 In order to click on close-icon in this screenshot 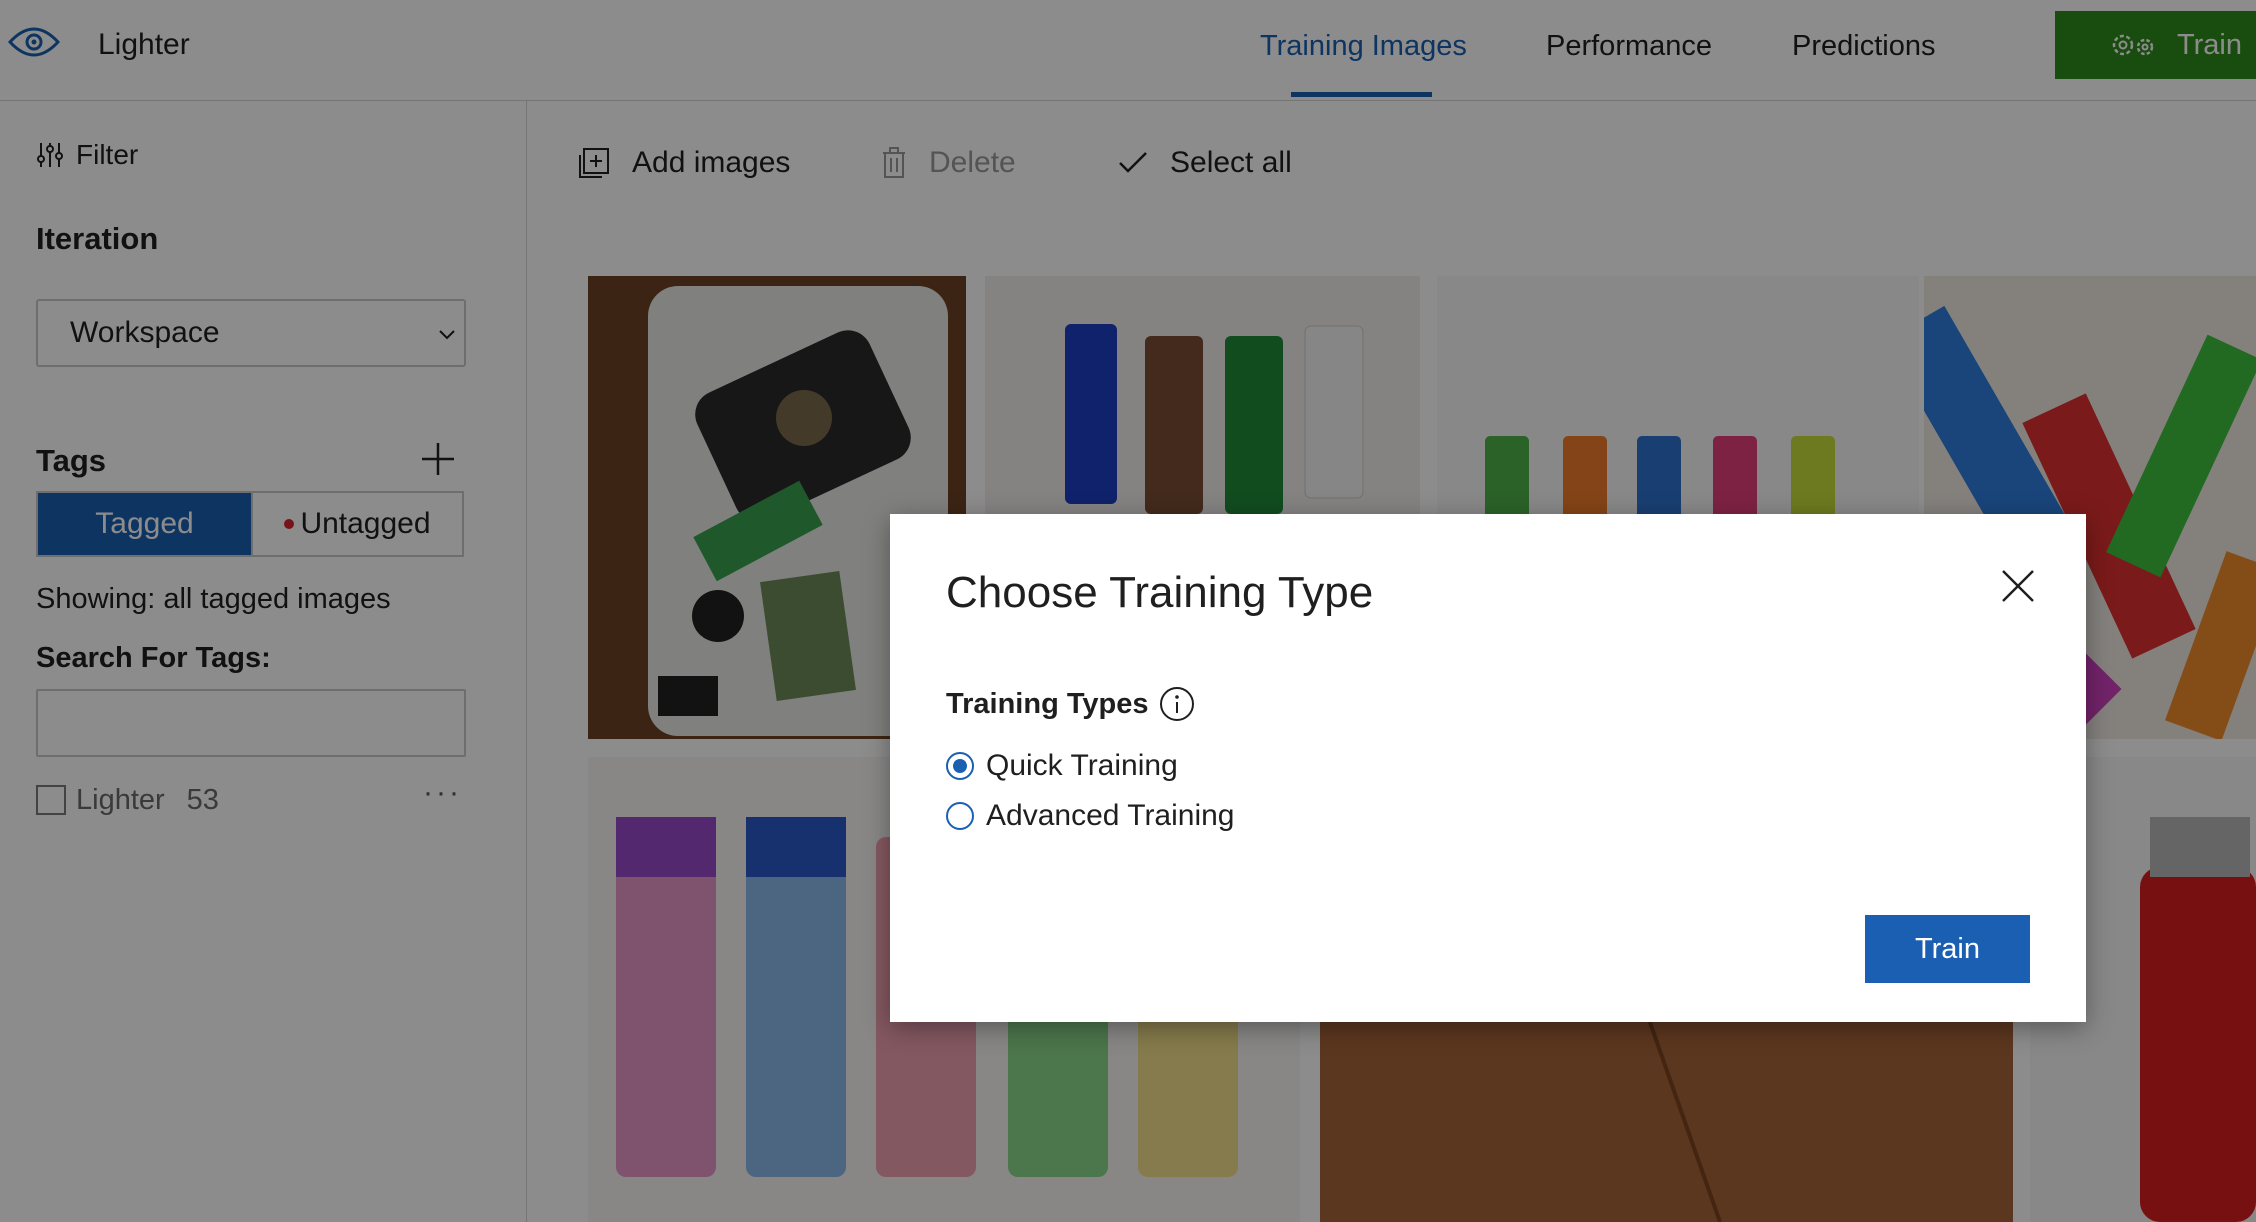, I will do `click(2018, 586)`.